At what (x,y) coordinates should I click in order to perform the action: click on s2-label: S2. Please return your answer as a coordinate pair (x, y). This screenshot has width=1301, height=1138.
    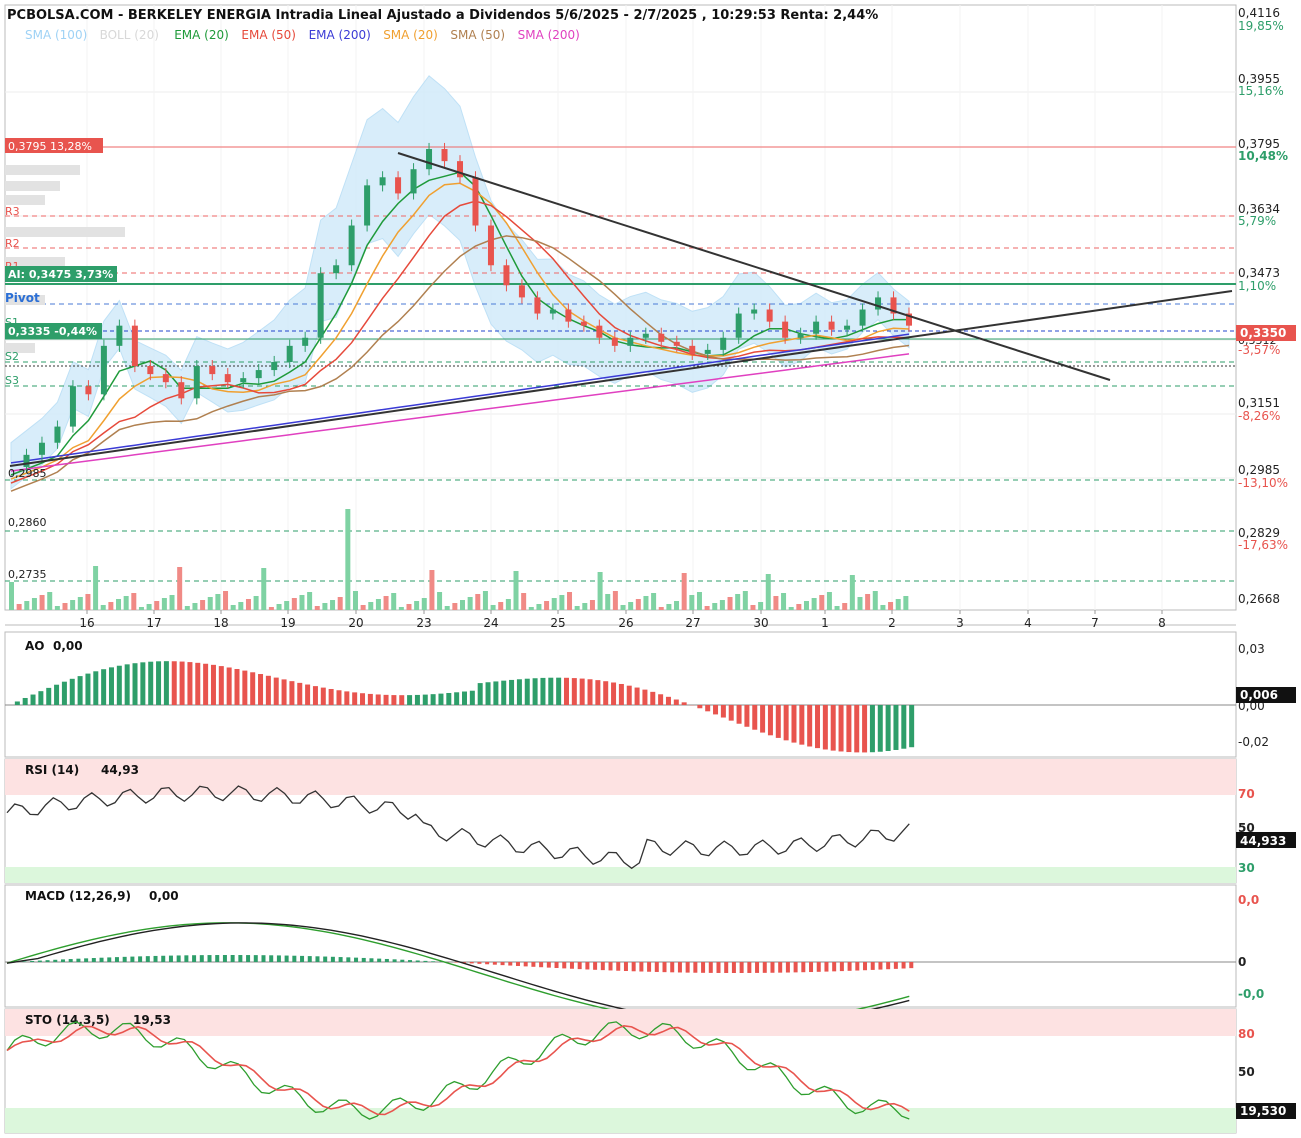
    Looking at the image, I should click on (12, 356).